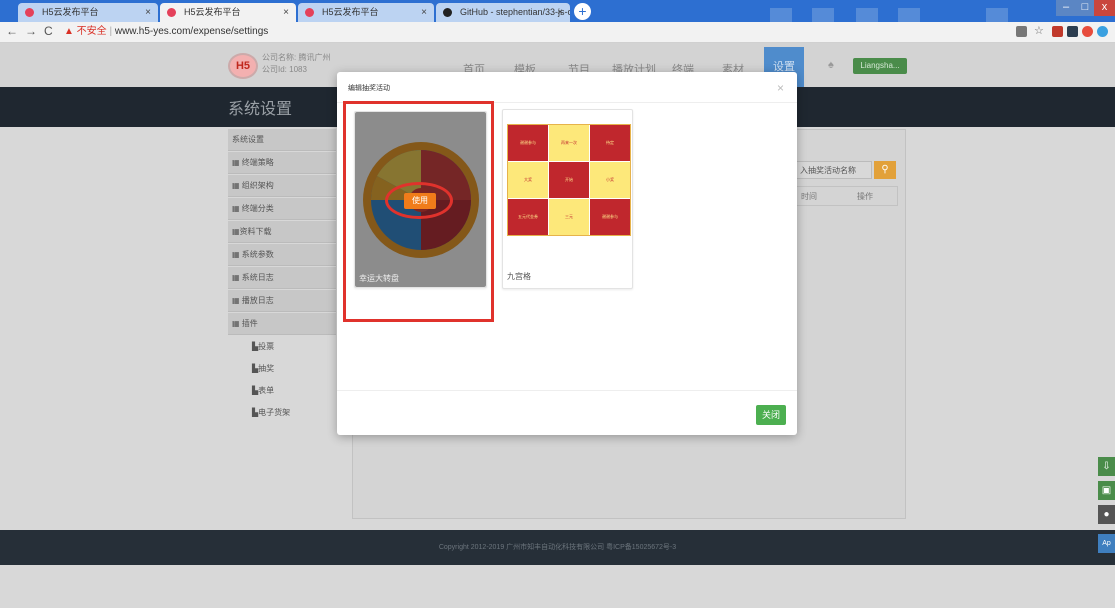 The width and height of the screenshot is (1115, 608). Describe the element at coordinates (282, 413) in the screenshot. I see `sidebar-item-shelf: ▙电子货架` at that location.